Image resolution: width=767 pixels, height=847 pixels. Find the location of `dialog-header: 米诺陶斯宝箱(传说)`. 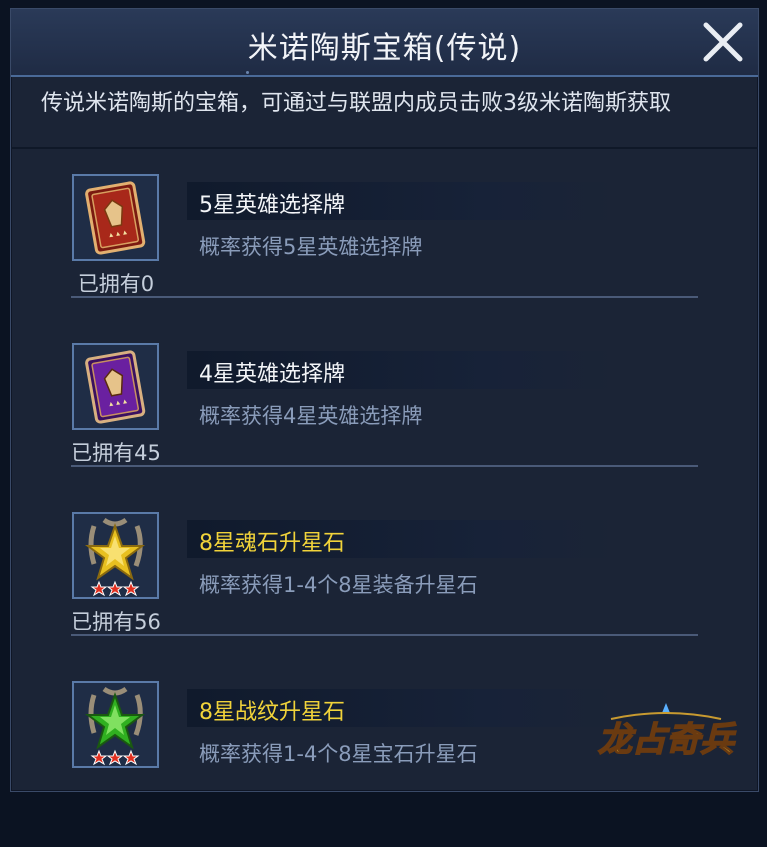

dialog-header: 米诺陶斯宝箱(传说) is located at coordinates (384, 43).